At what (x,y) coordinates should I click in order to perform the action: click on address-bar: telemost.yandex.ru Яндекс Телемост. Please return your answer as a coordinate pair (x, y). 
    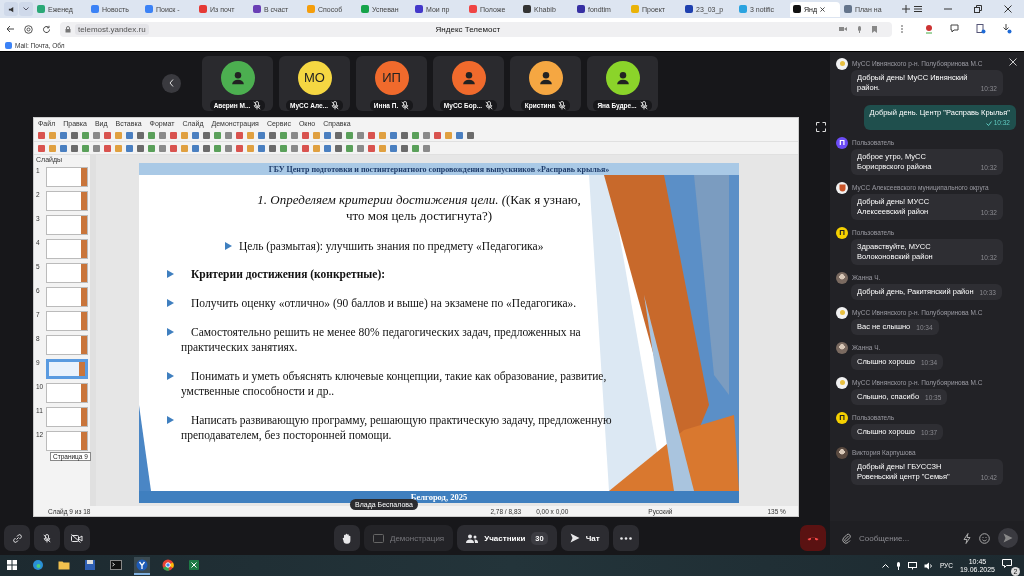
    Looking at the image, I should click on (476, 29).